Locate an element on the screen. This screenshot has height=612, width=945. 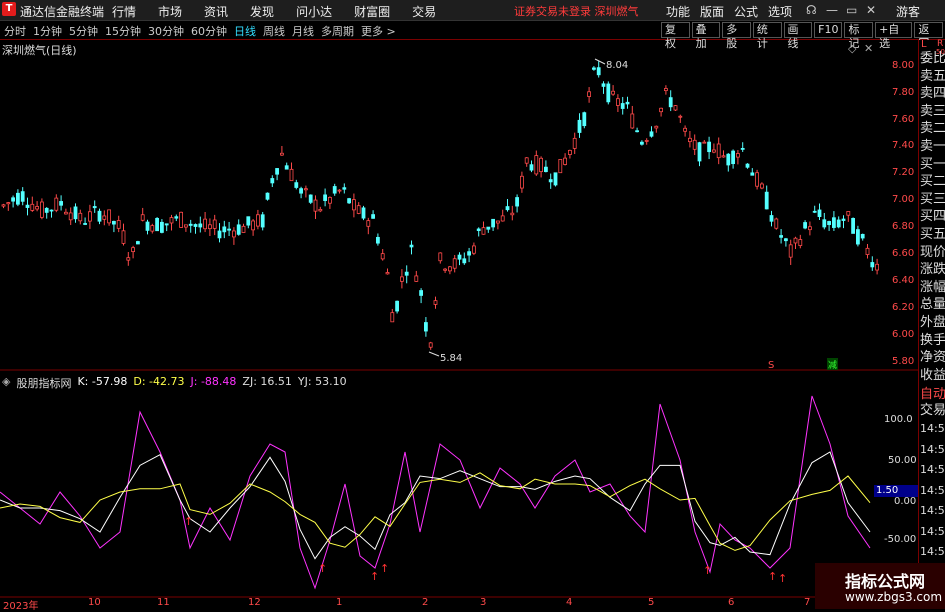
trade-label: 交易 is located at coordinates (932, 411).